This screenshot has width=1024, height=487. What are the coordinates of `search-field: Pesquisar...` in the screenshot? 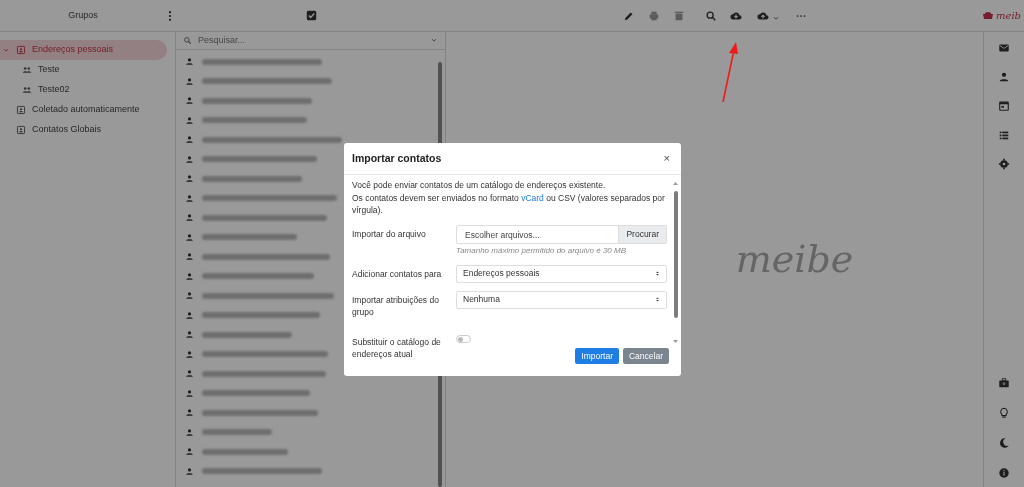 It's located at (311, 40).